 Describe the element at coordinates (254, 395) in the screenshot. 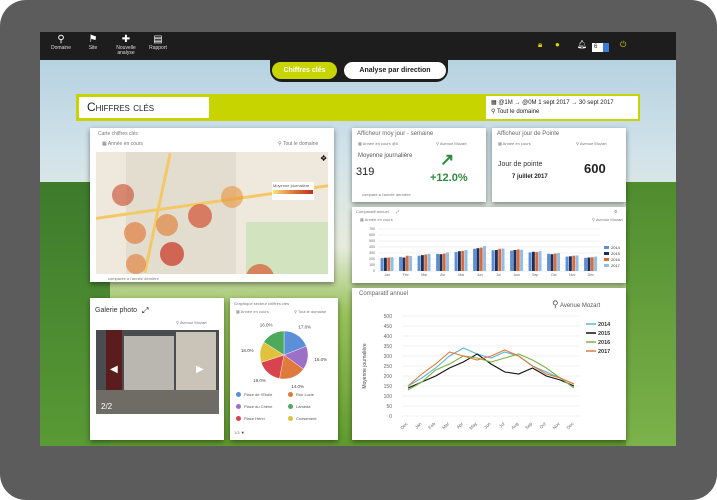

I see `pie-legend-item: Place de l'Etoile` at that location.